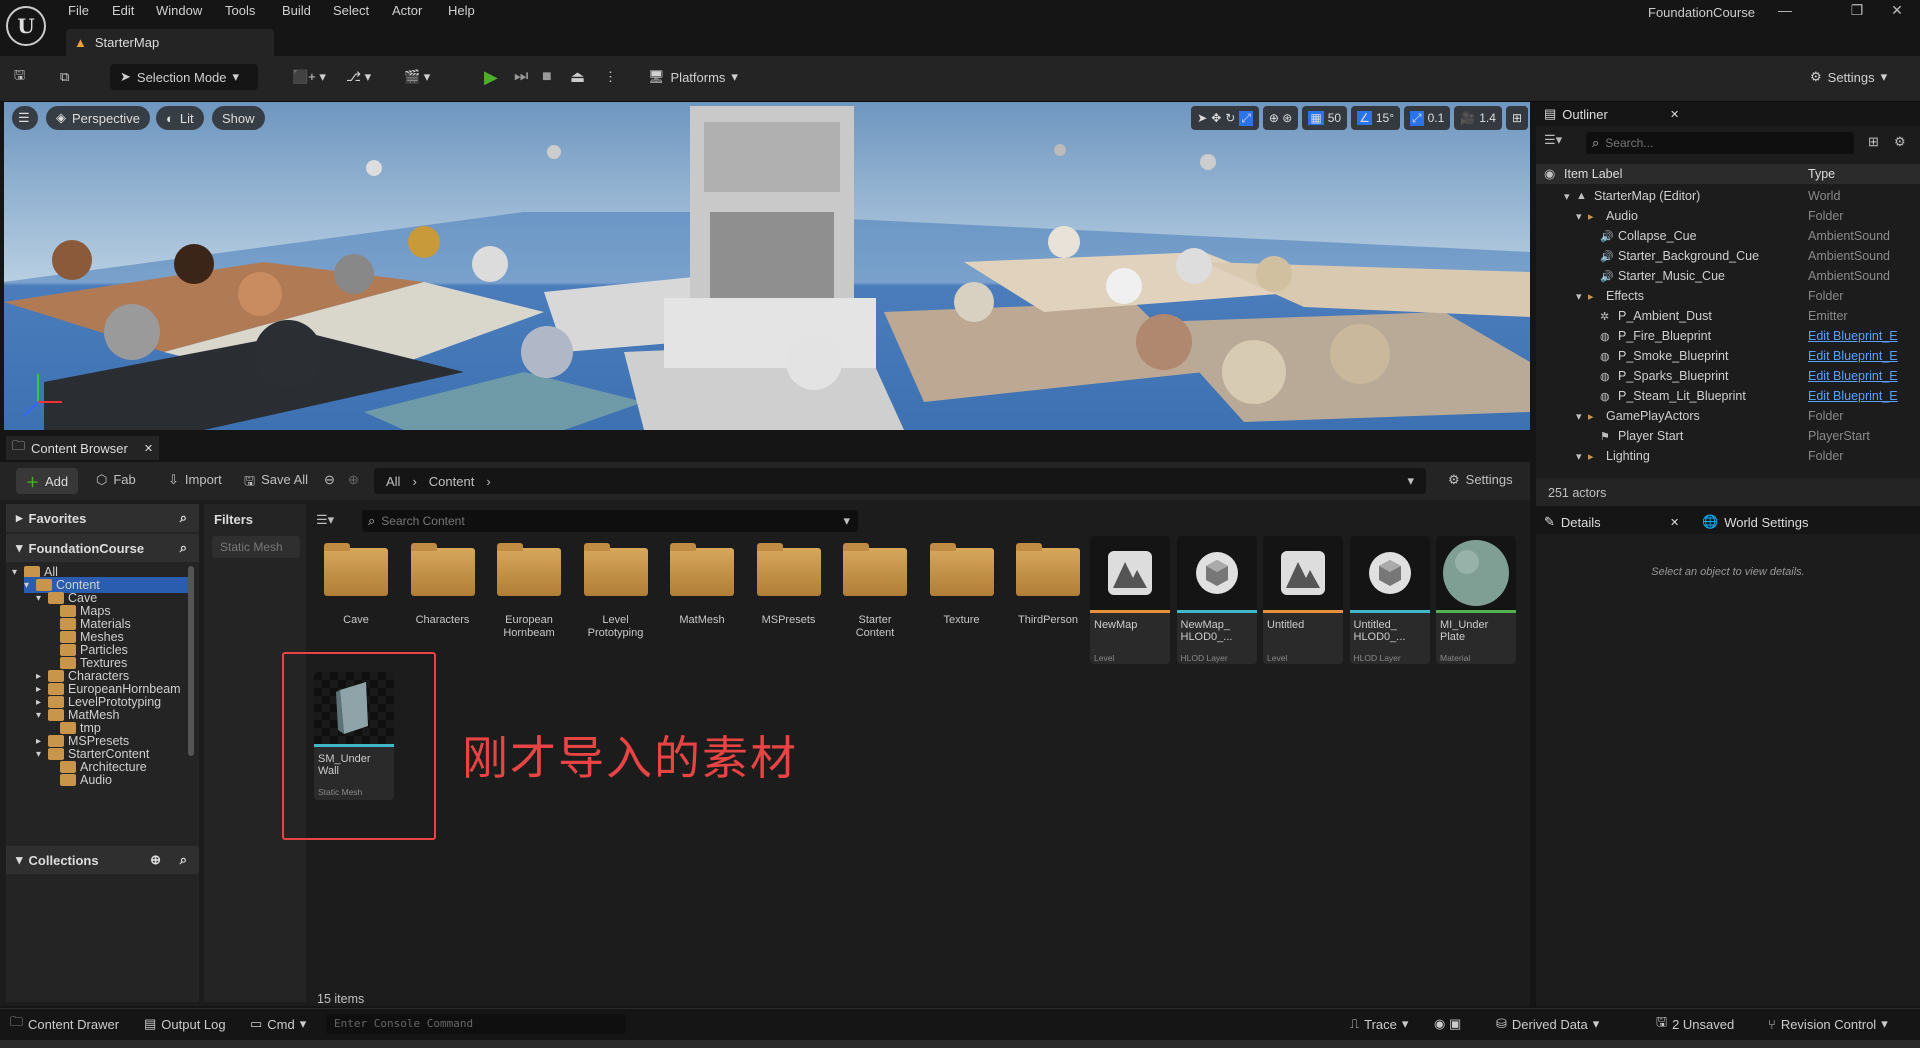 The height and width of the screenshot is (1048, 1920). I want to click on favorites-section: ▸ Favorites ⌕, so click(102, 518).